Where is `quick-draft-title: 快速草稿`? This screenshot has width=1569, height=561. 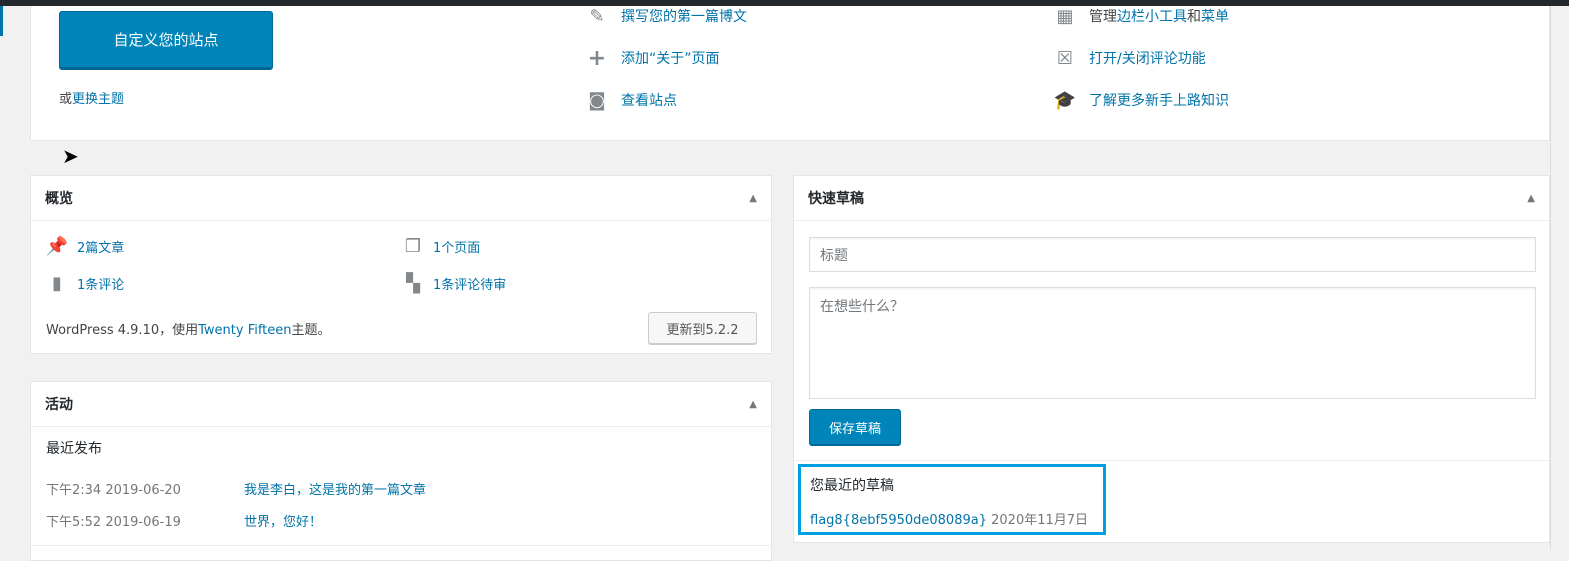
quick-draft-title: 快速草稿 is located at coordinates (836, 199).